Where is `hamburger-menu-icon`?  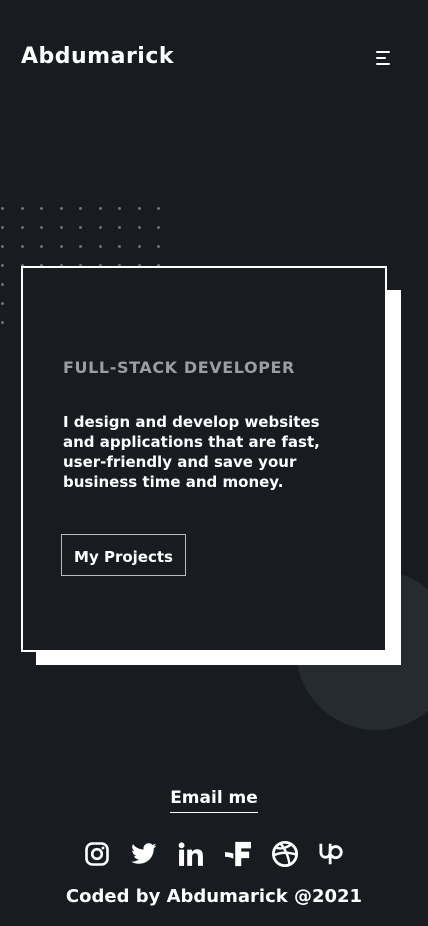 hamburger-menu-icon is located at coordinates (384, 58).